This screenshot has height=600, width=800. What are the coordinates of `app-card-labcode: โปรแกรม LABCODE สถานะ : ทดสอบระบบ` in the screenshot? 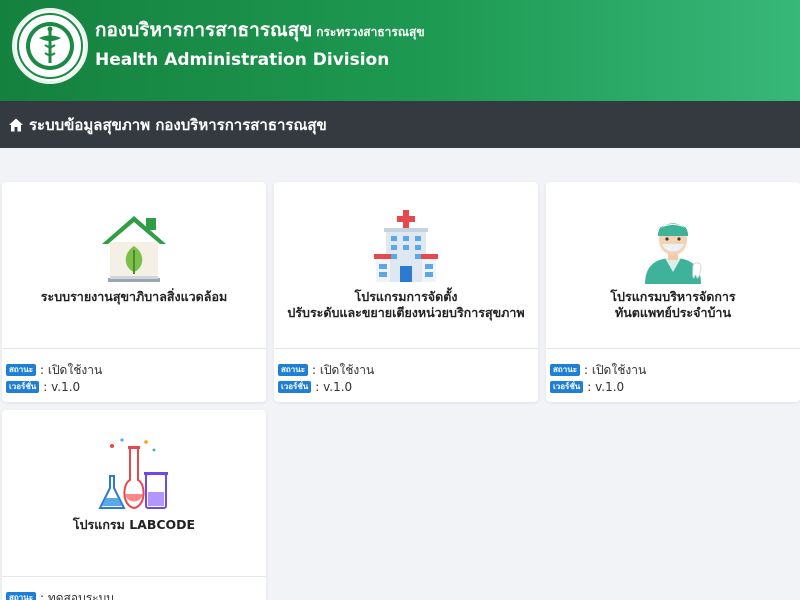 It's located at (134, 505).